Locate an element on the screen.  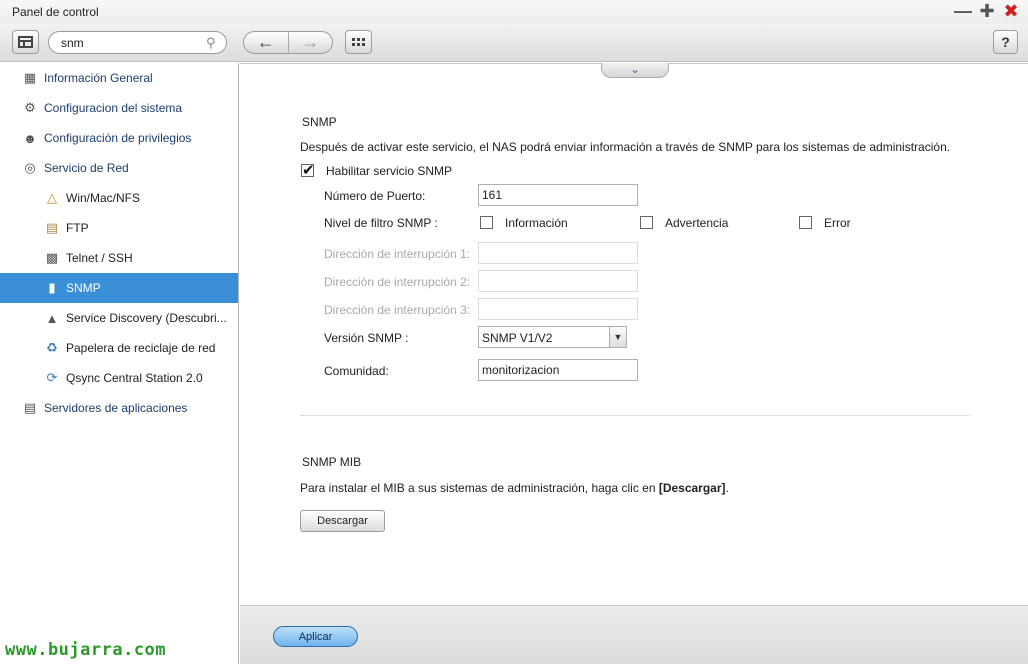
mib-description-suffix: . is located at coordinates (727, 488).